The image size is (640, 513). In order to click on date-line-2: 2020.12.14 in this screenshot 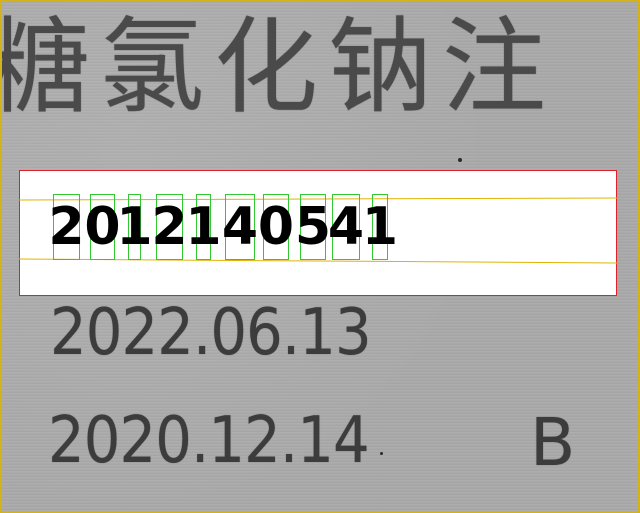, I will do `click(209, 441)`.